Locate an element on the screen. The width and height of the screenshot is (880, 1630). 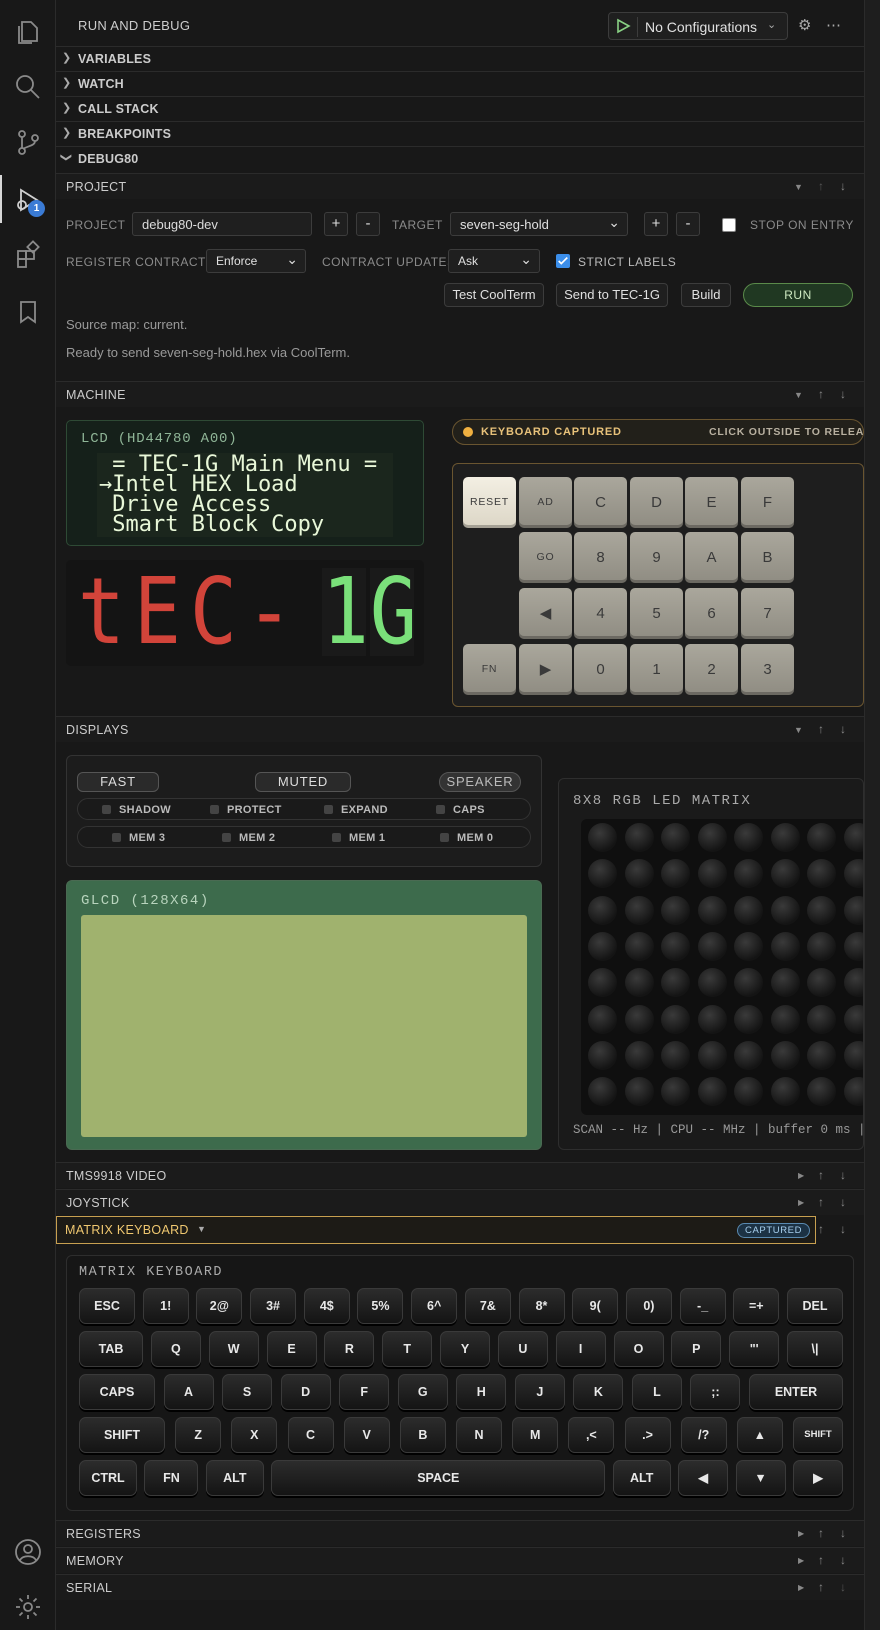
key-symbol: "' is located at coordinates (754, 1349).